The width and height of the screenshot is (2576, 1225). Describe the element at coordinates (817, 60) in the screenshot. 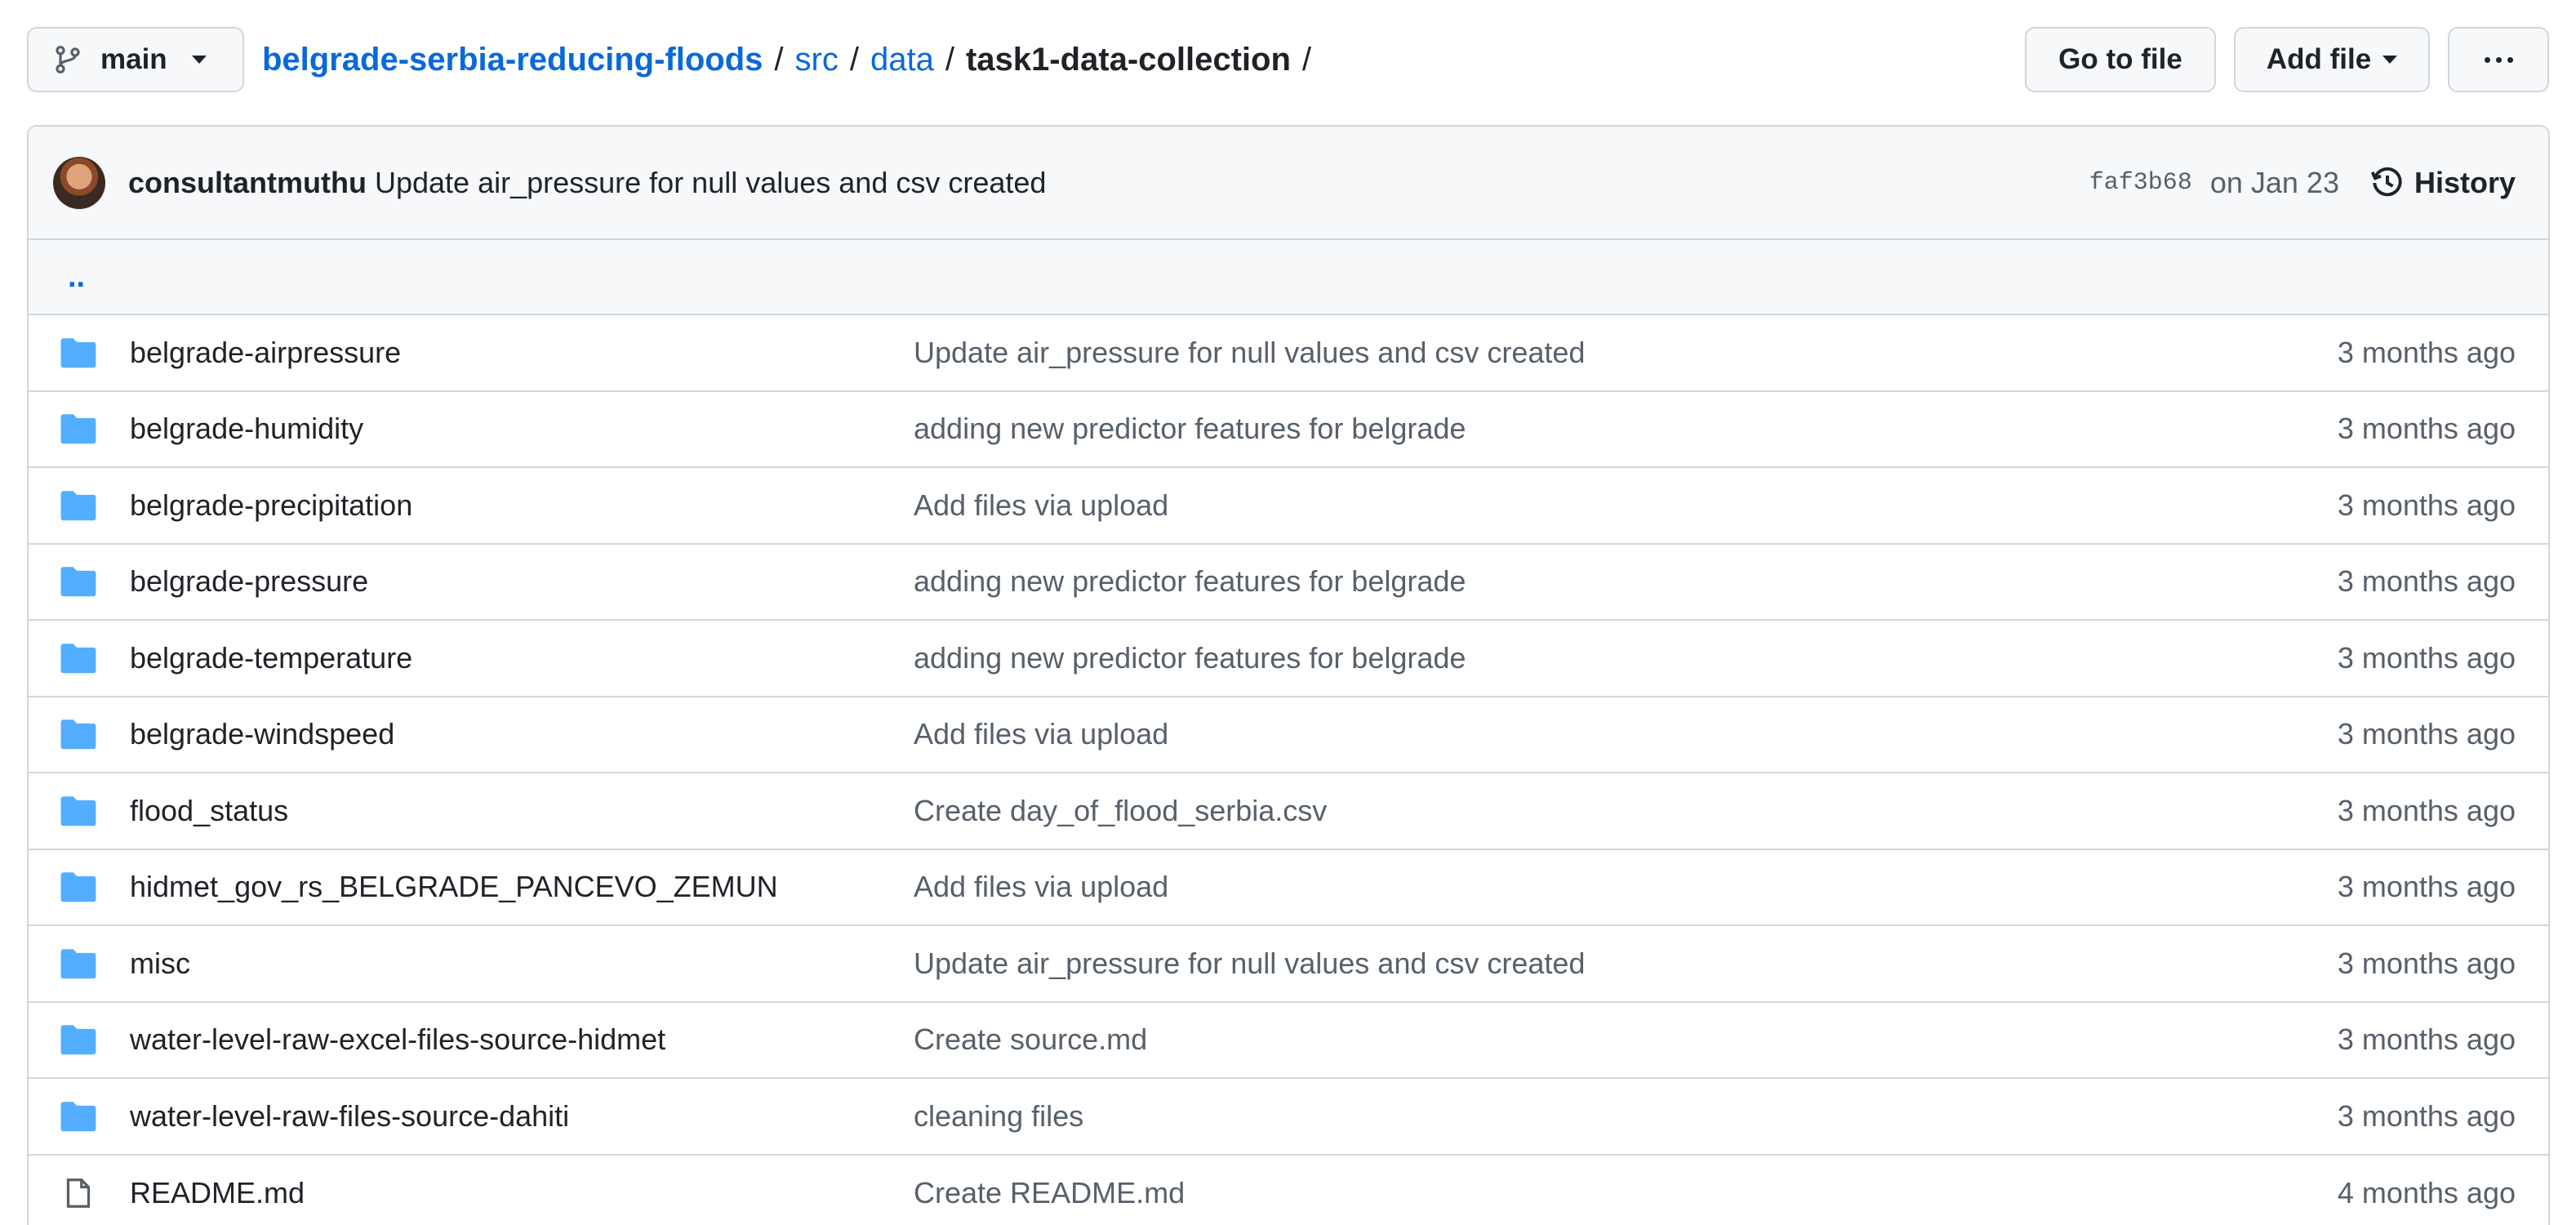

I see `breadcrumb-src-link: src` at that location.